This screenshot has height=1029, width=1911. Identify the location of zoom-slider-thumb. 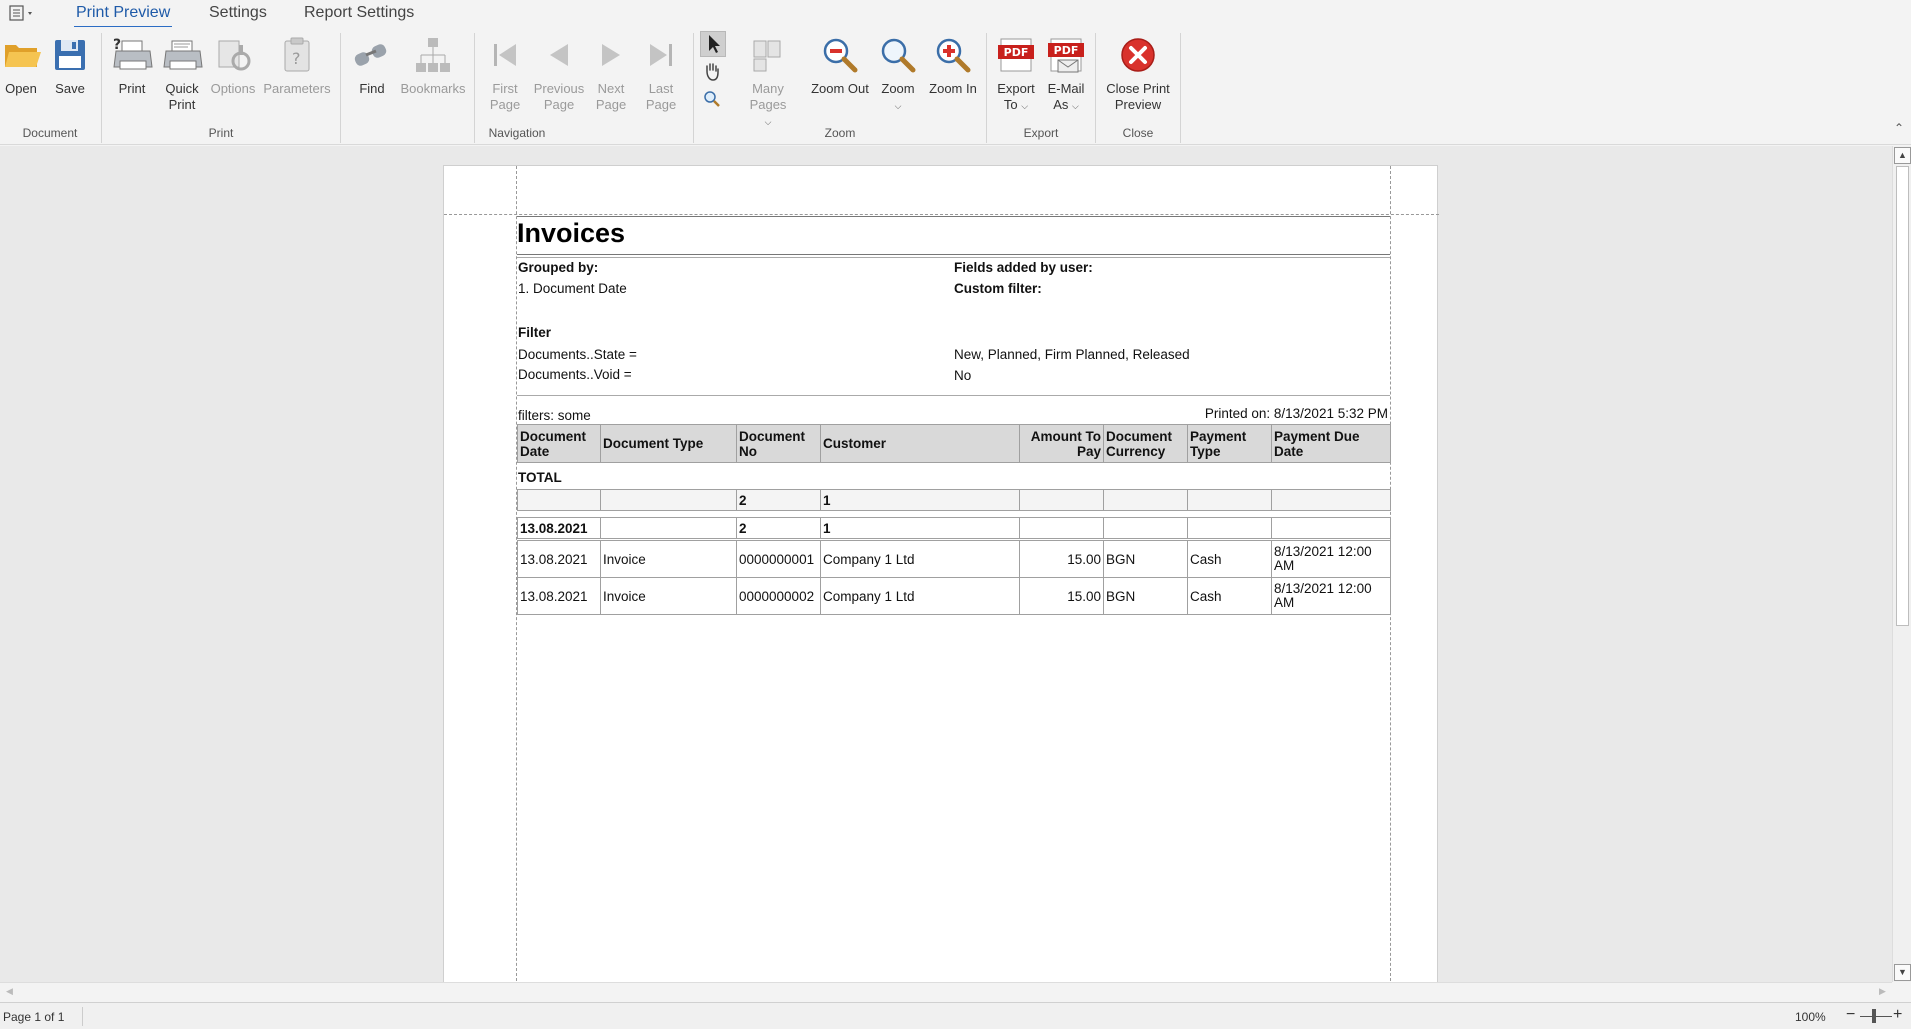
(1874, 1016).